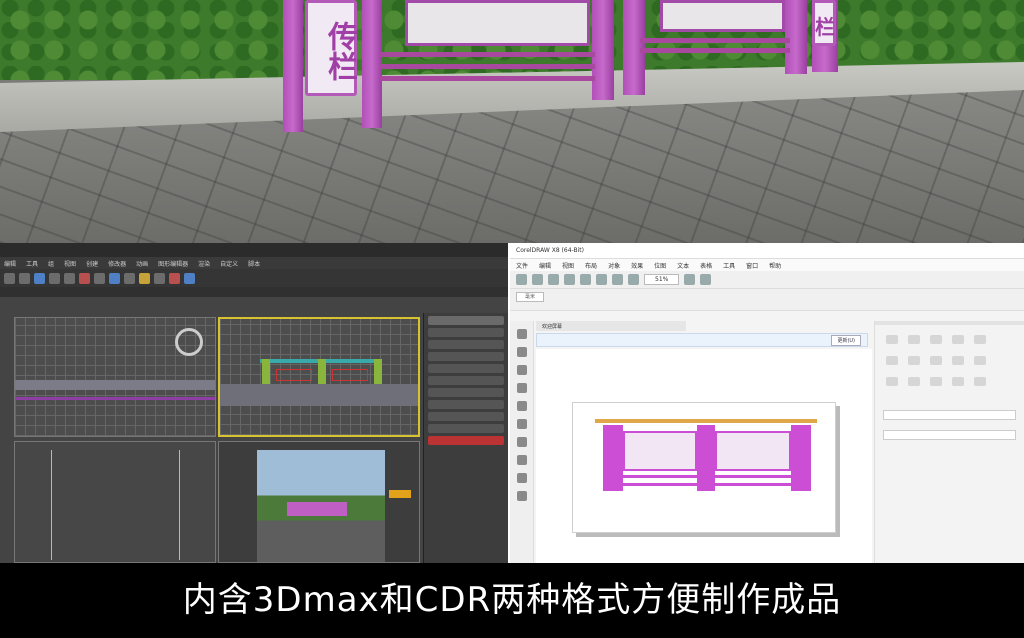  I want to click on shape-tool-icon, so click(521, 352).